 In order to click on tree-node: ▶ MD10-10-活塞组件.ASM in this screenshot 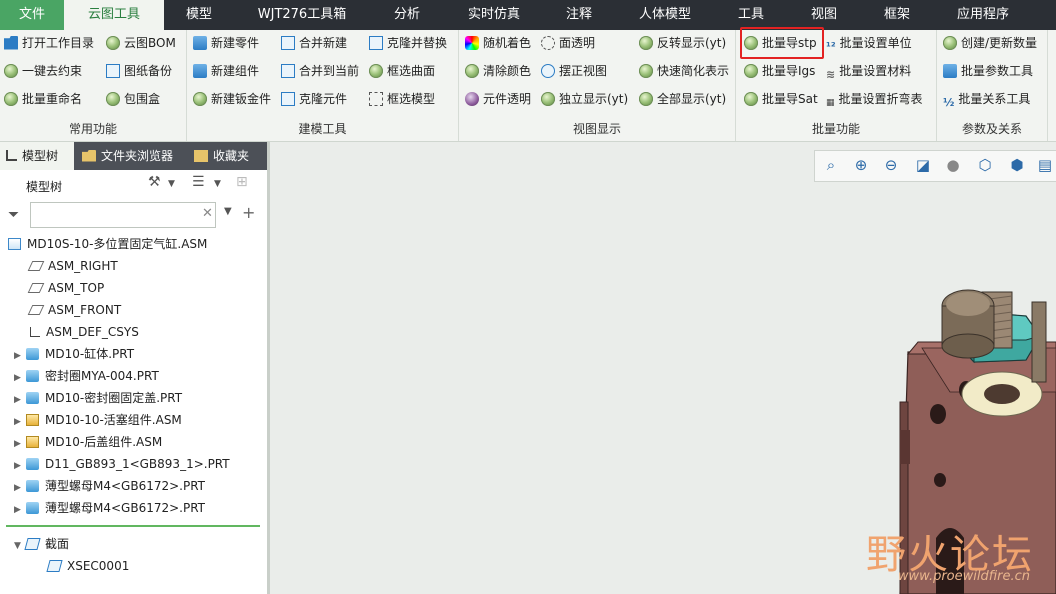, I will do `click(98, 420)`.